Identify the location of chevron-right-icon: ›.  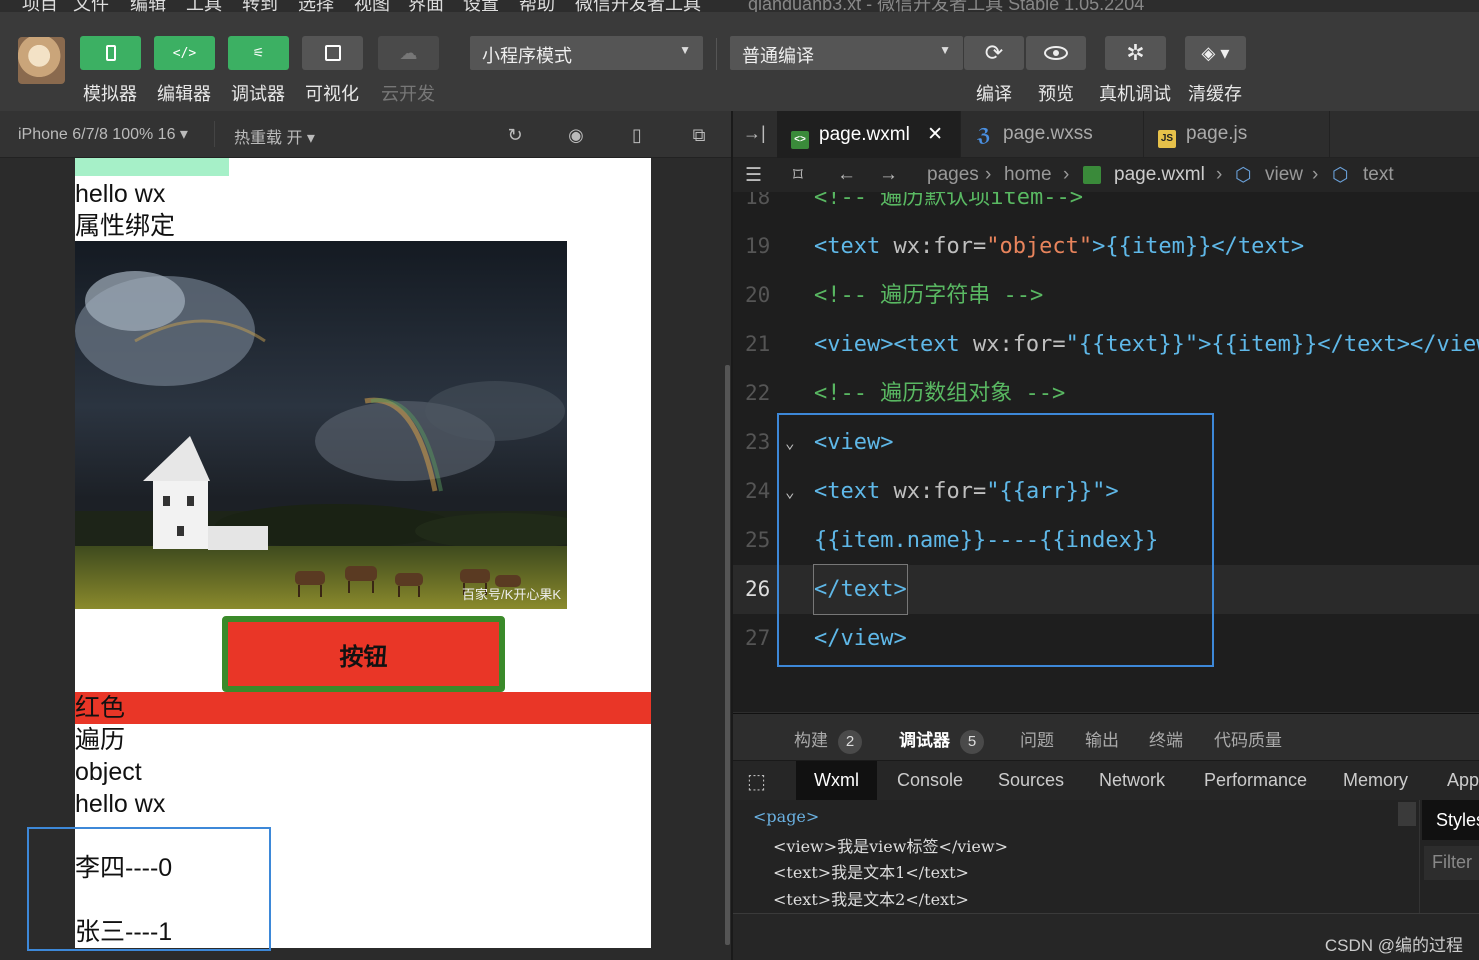
(1219, 174).